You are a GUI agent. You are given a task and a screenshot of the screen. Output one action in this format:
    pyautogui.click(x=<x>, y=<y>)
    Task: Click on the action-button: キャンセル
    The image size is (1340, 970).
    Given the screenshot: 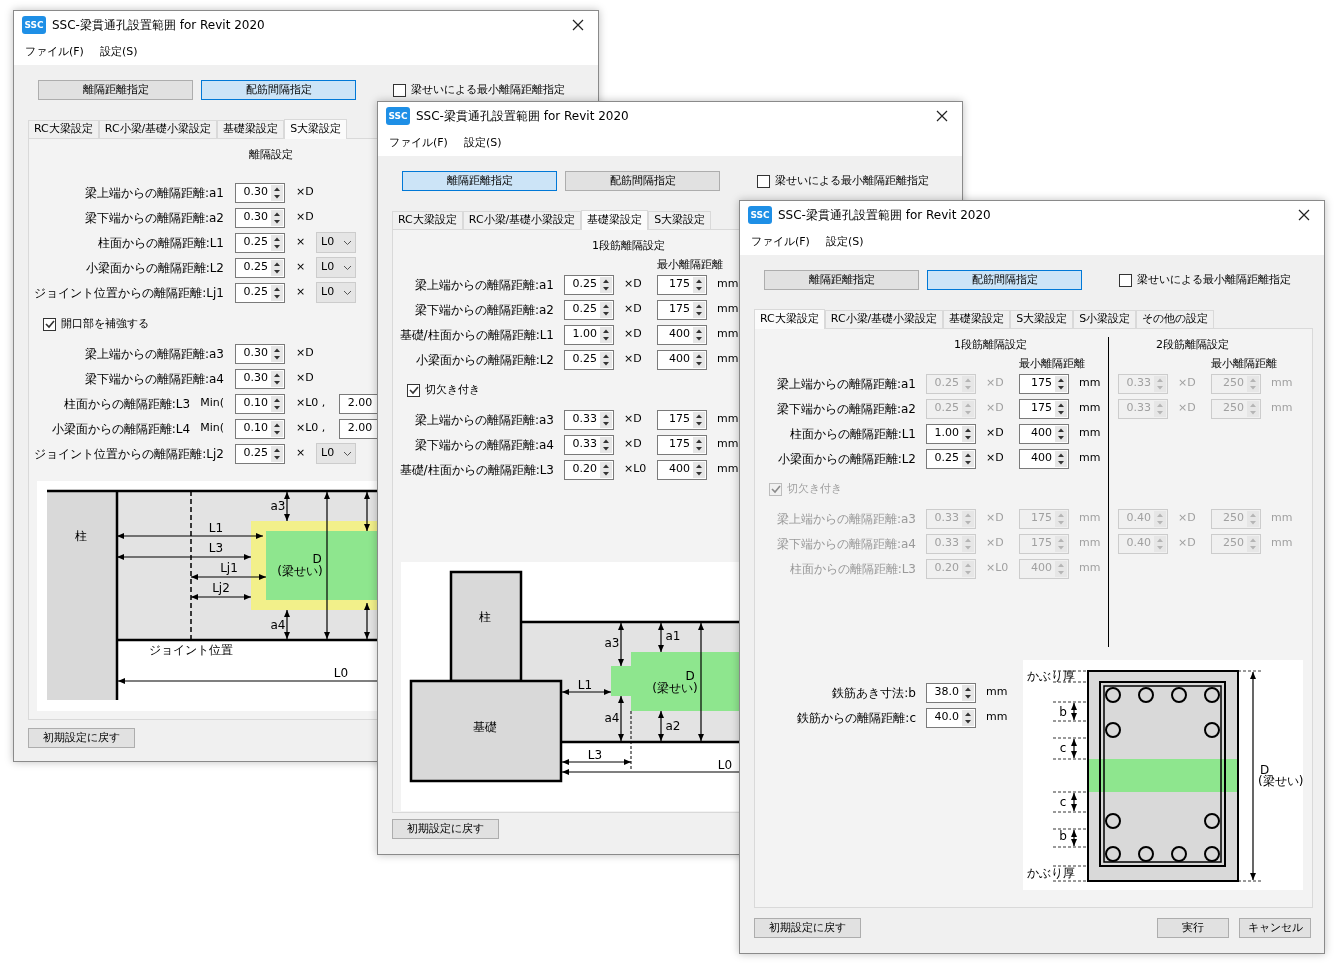 What is the action you would take?
    pyautogui.click(x=1275, y=928)
    